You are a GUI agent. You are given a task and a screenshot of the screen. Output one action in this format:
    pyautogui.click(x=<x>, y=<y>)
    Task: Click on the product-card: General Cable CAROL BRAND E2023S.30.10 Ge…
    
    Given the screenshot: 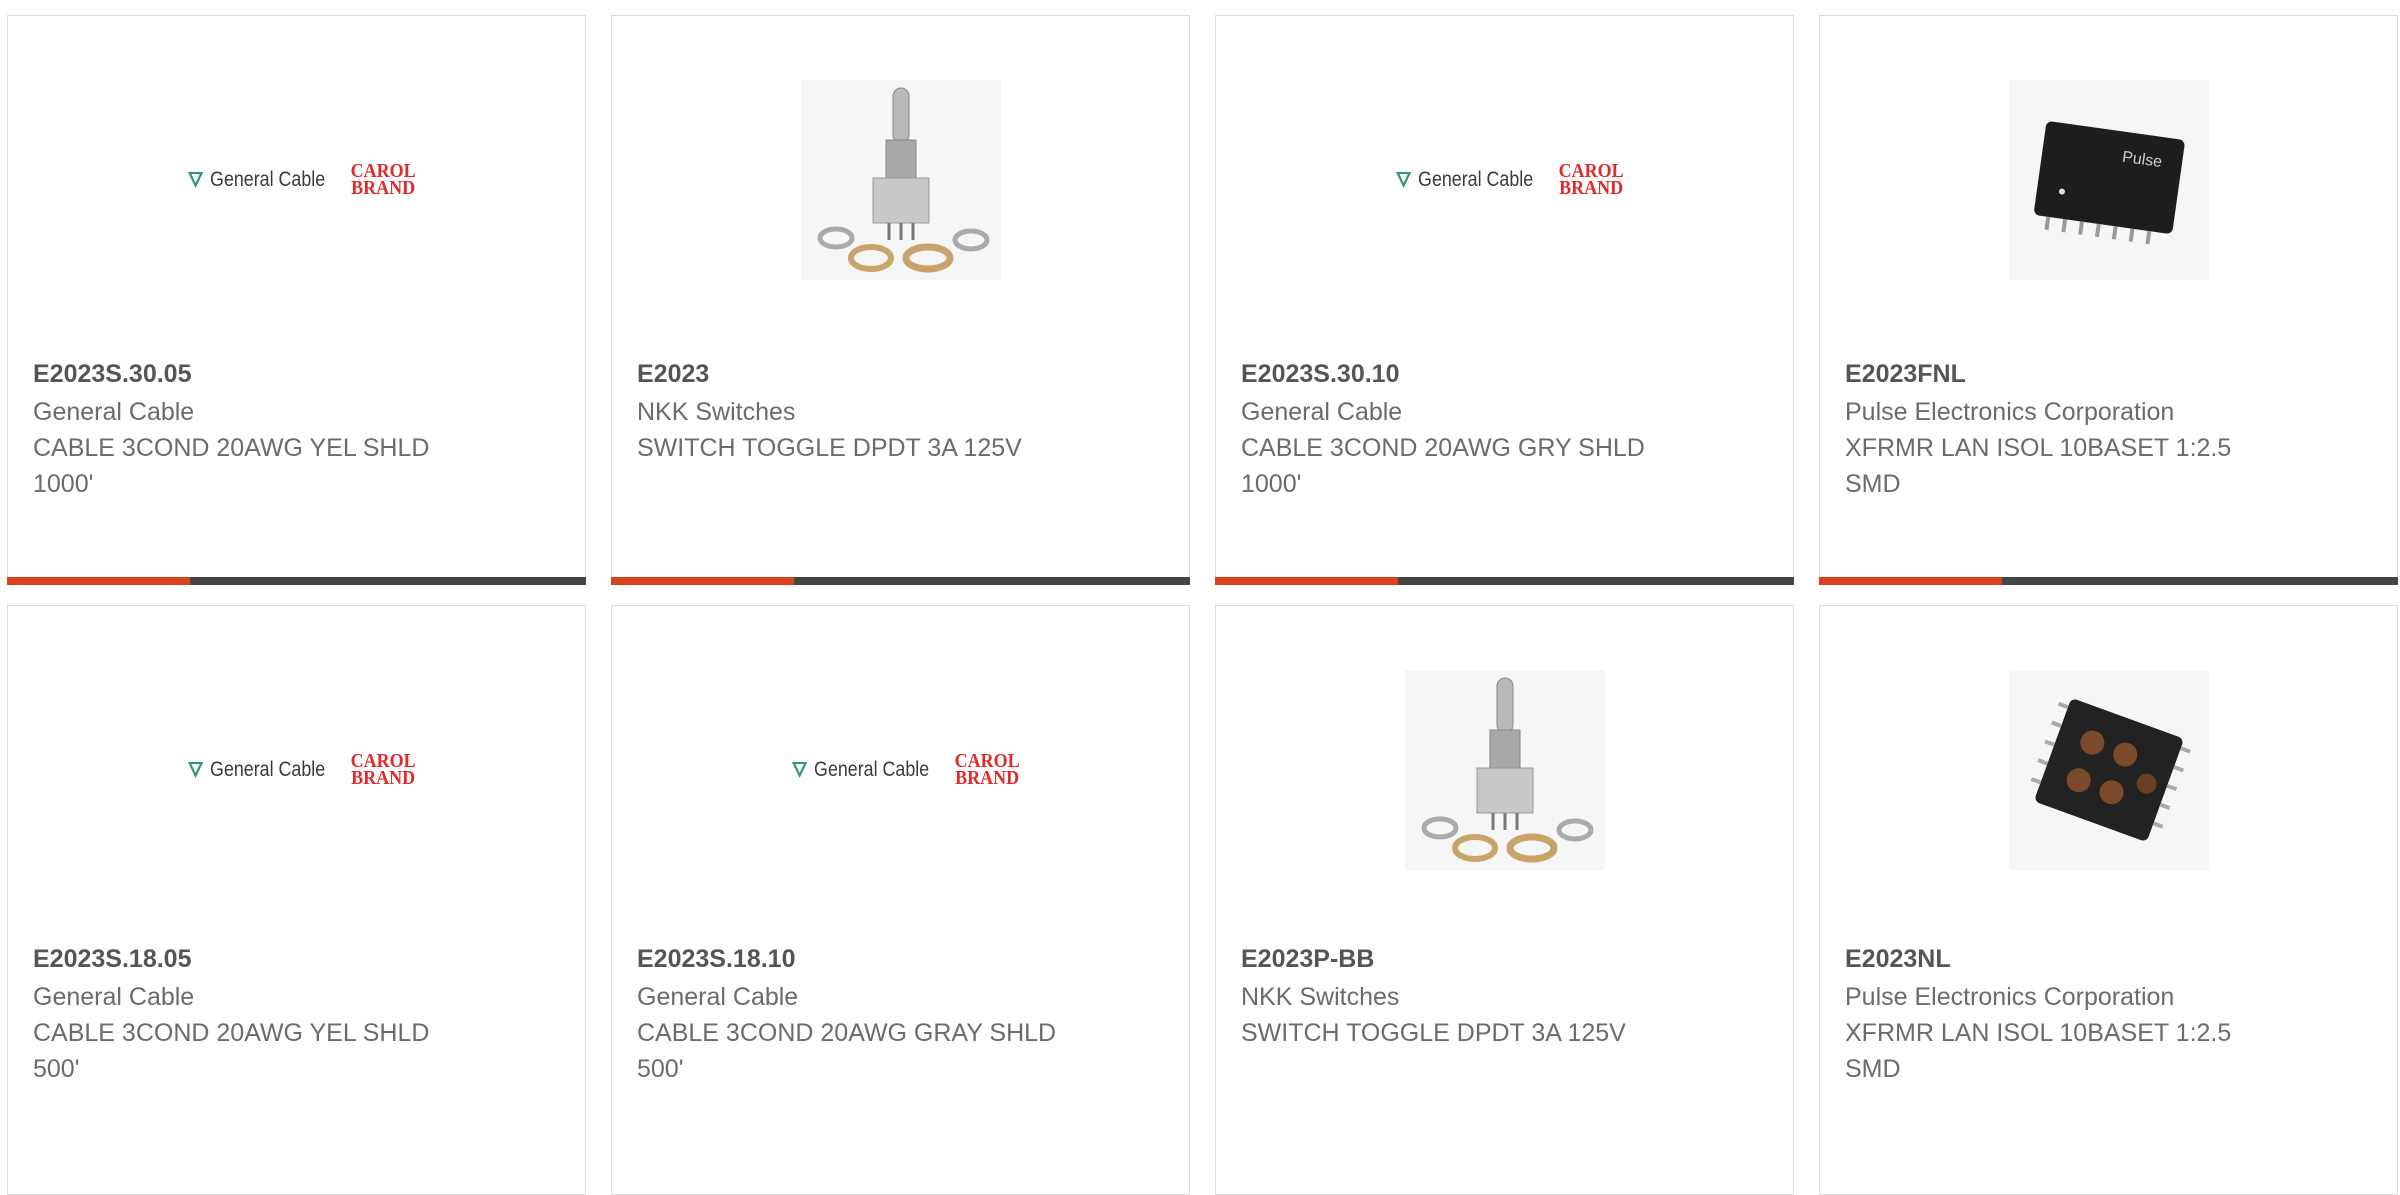 What is the action you would take?
    pyautogui.click(x=1504, y=300)
    